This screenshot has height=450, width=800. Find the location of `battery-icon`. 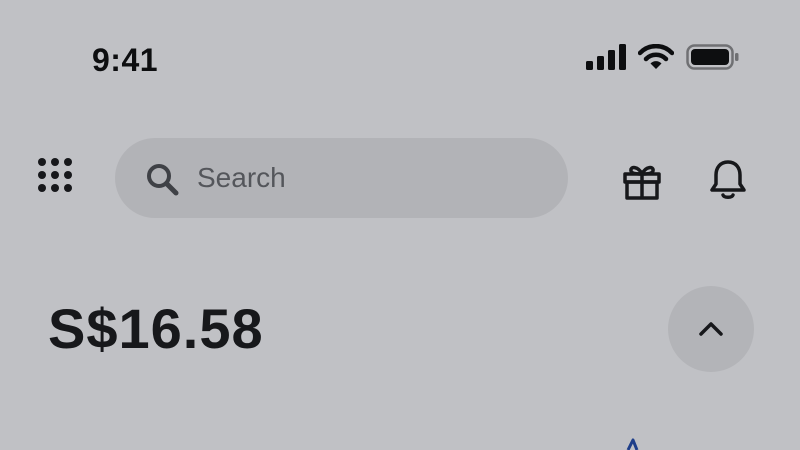

battery-icon is located at coordinates (712, 57).